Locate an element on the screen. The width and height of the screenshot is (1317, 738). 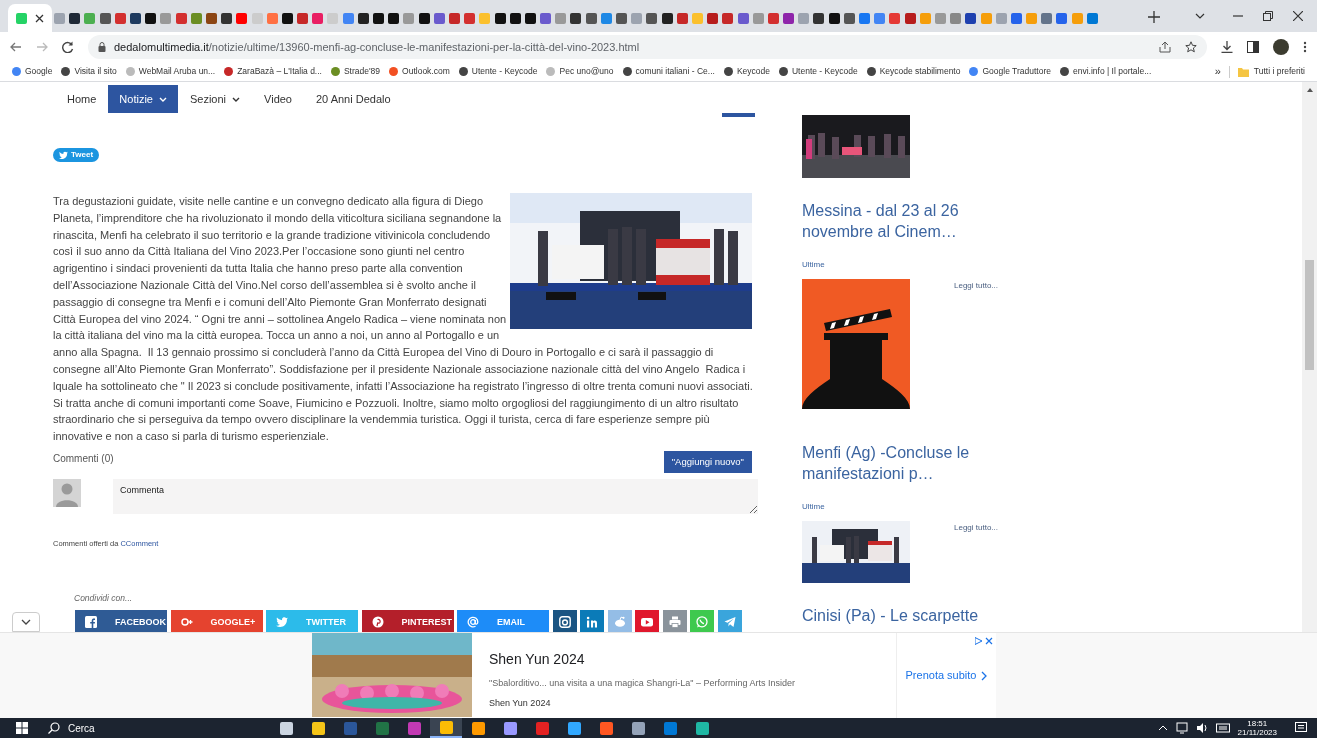
telegram-icon is located at coordinates (729, 622).